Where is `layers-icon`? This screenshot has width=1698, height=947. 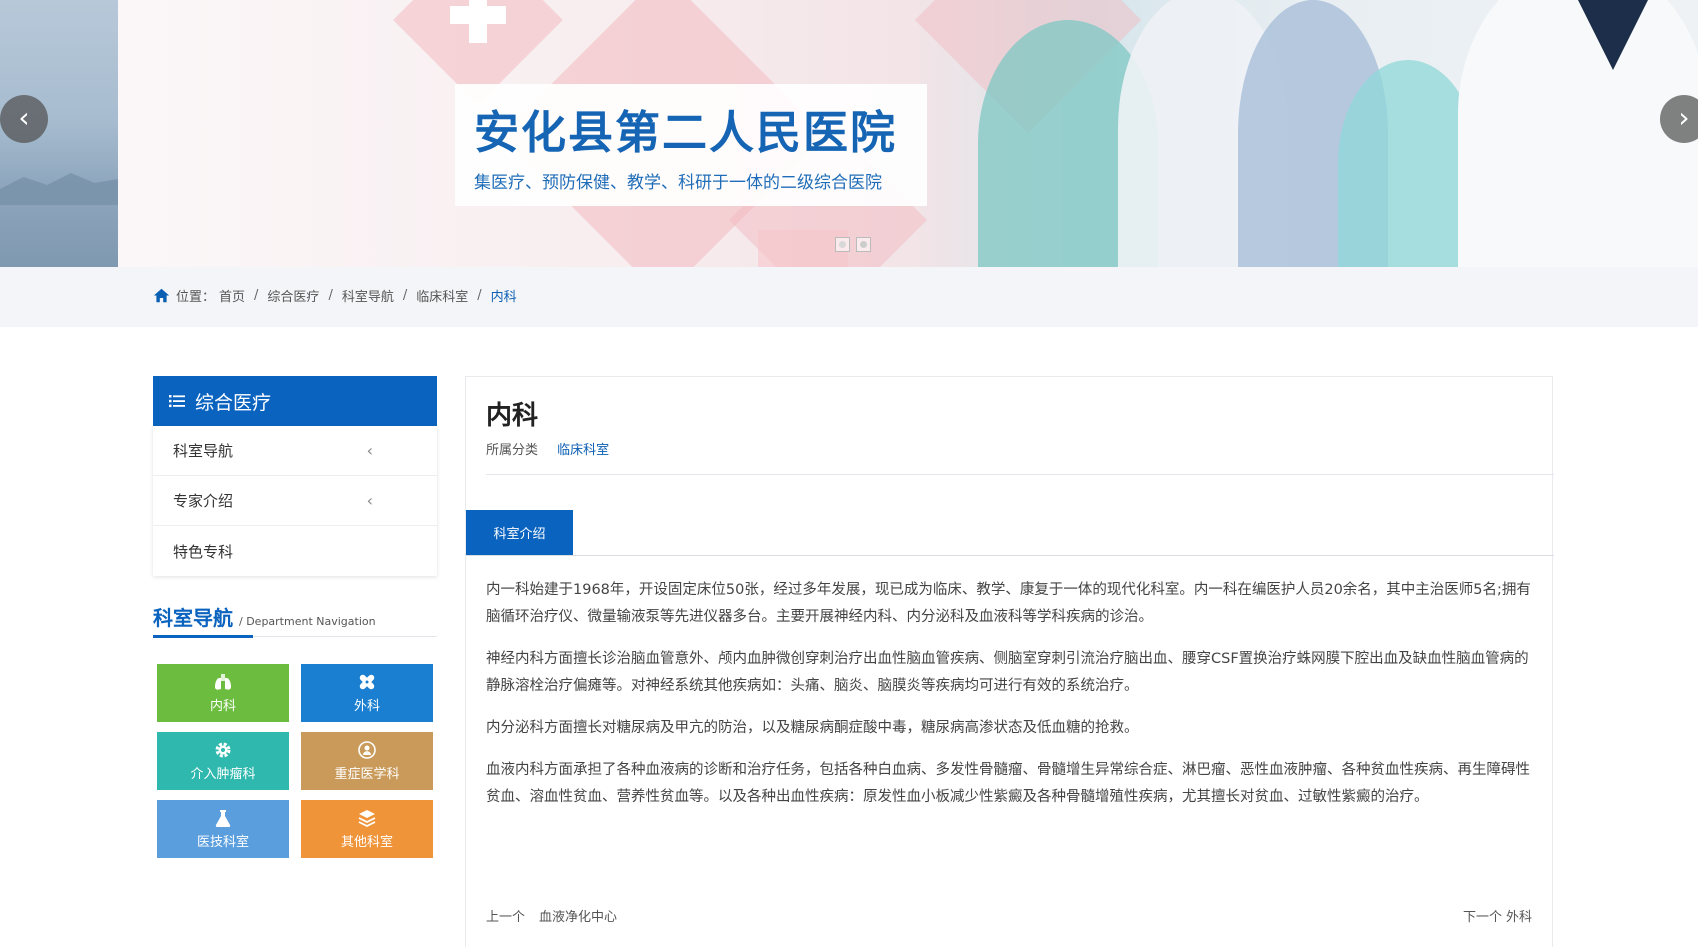
layers-icon is located at coordinates (367, 819).